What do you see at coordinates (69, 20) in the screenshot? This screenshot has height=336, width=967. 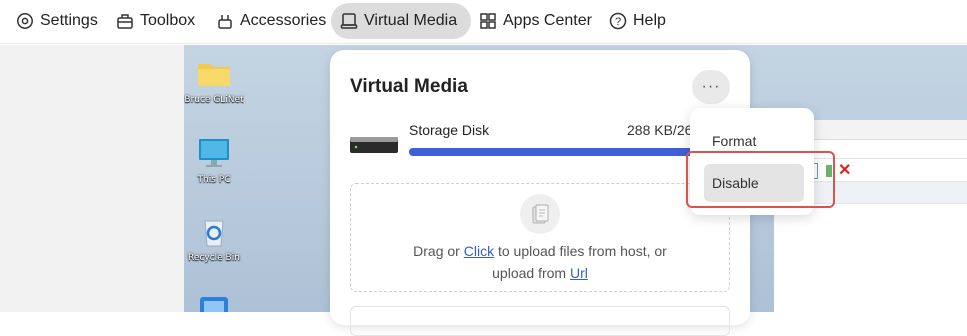 I see `nav-settings-label: Settings` at bounding box center [69, 20].